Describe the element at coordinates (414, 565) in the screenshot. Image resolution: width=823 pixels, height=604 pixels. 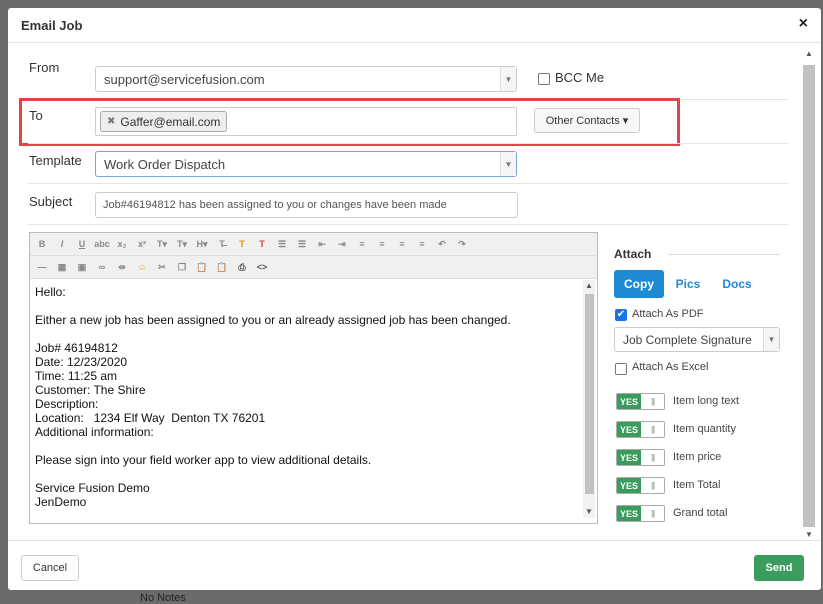
I see `modal-footer: Cancel Send` at that location.